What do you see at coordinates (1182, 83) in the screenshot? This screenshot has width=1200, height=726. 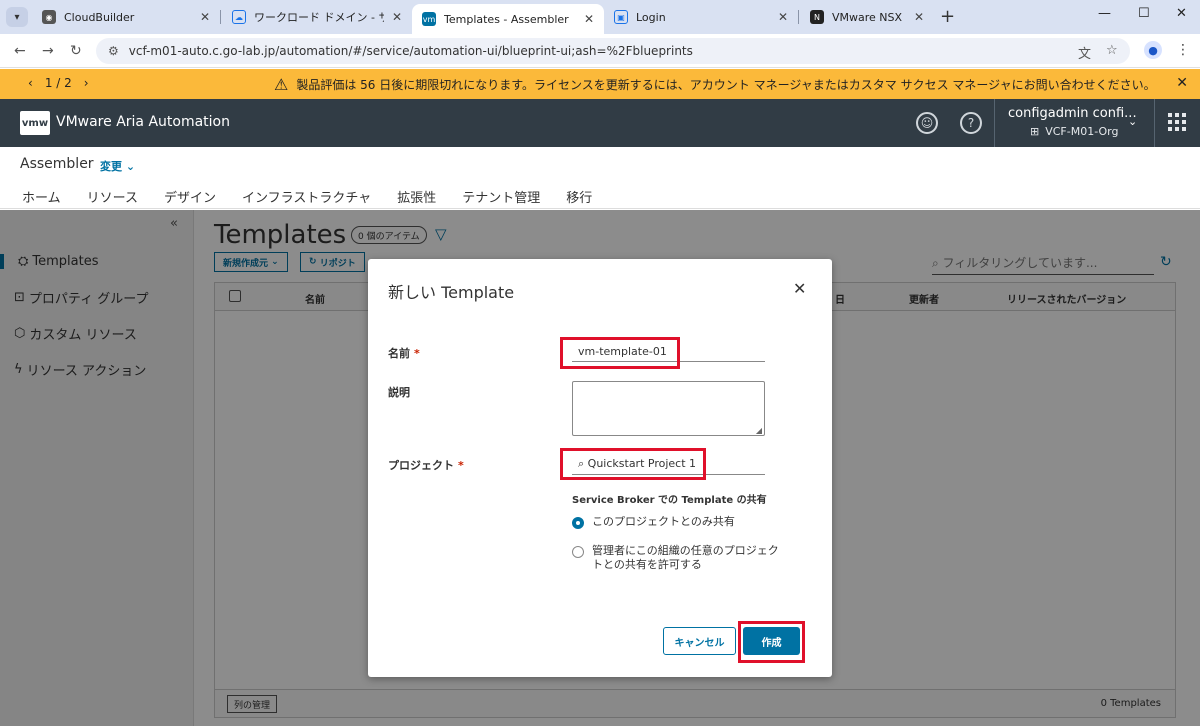 I see `banner-close-icon: ✕` at bounding box center [1182, 83].